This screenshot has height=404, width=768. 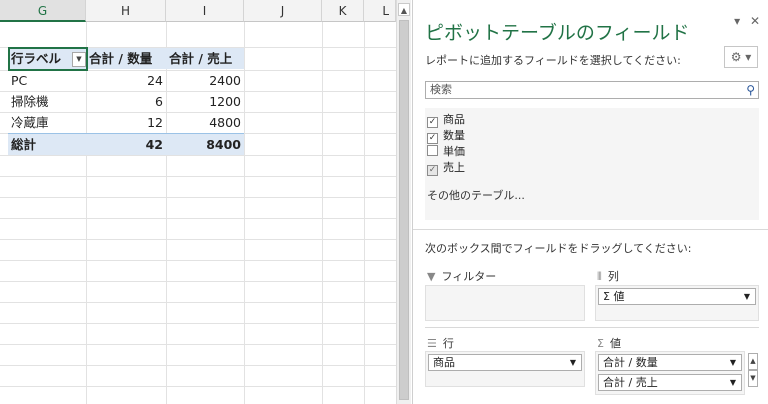 I want to click on field-label: 数量, so click(x=454, y=135).